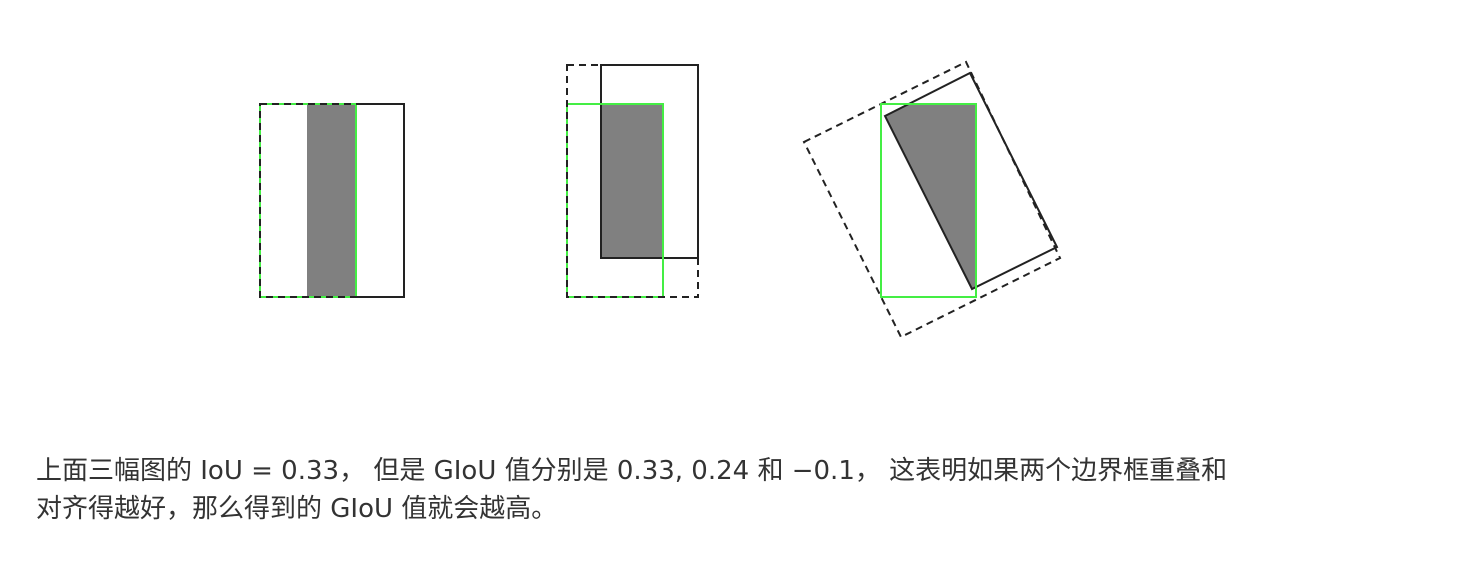 The width and height of the screenshot is (1460, 572). Describe the element at coordinates (297, 509) in the screenshot. I see `caption-line-2: 对齐得越好，那么得到的 GIoU 值就会越高。` at that location.